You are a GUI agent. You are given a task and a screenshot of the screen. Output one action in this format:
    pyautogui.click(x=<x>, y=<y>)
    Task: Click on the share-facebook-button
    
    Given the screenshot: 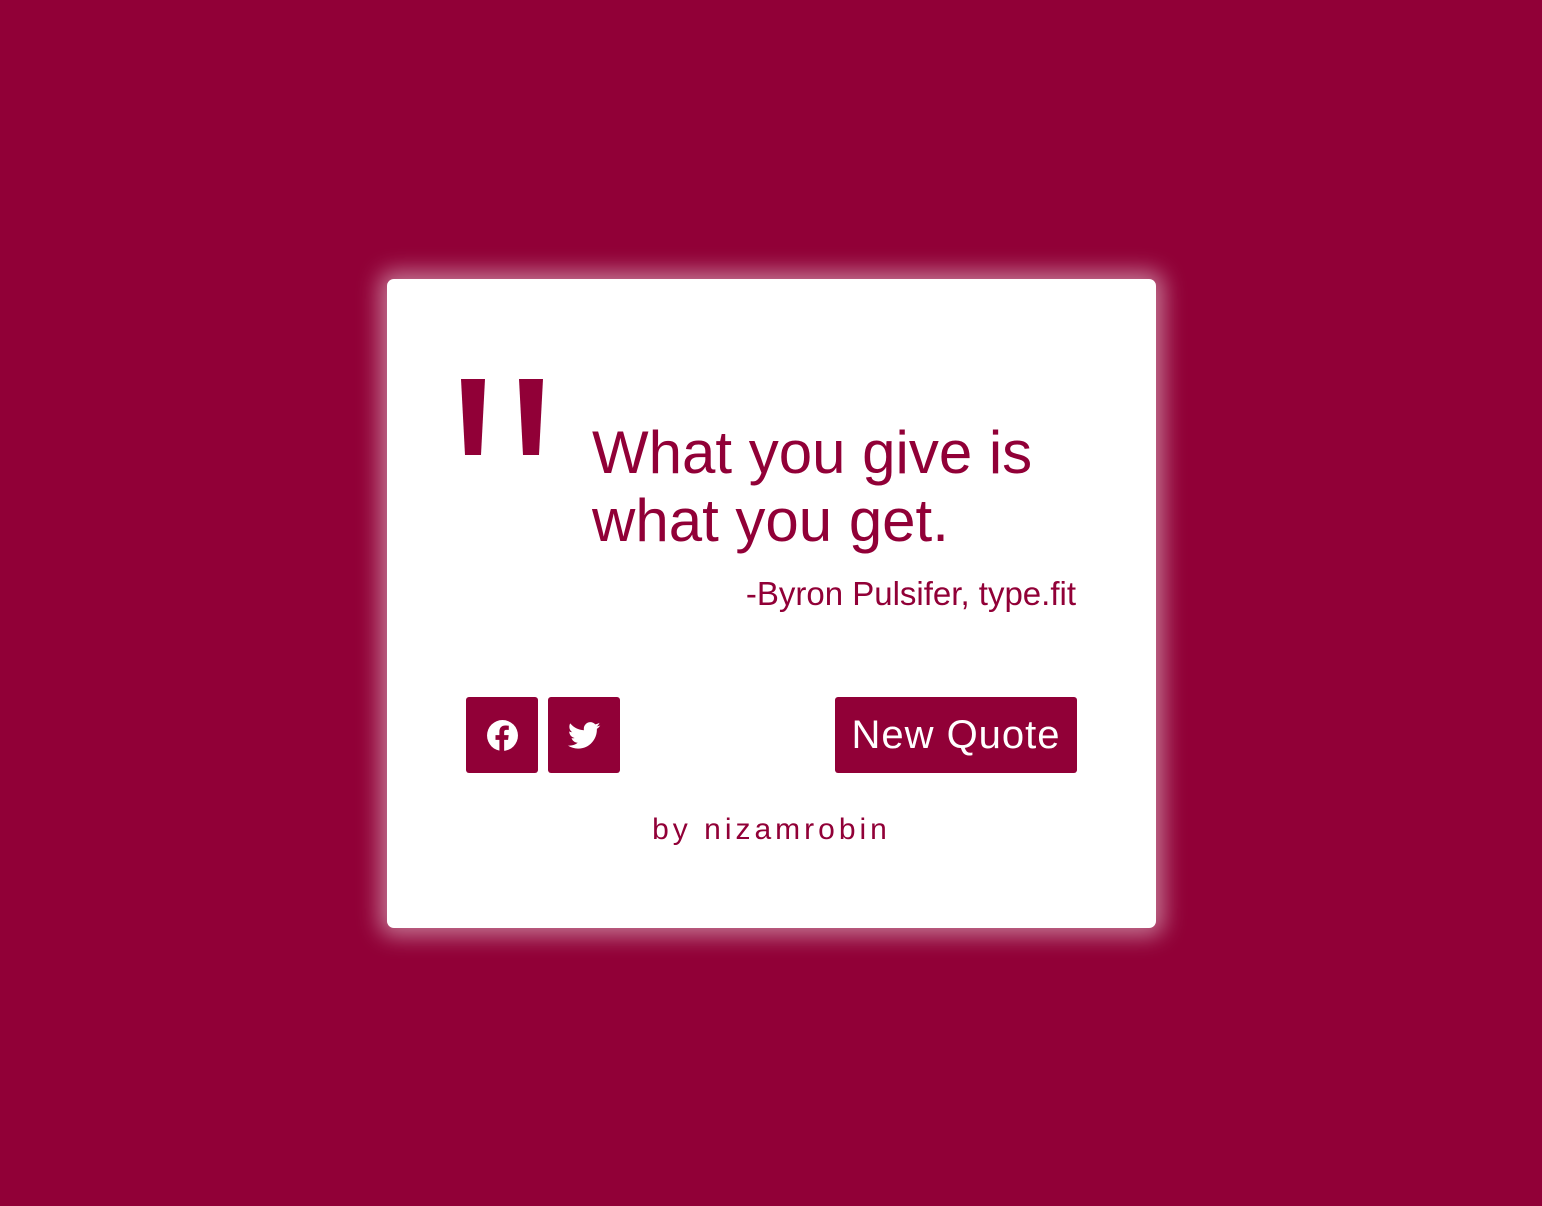 What is the action you would take?
    pyautogui.click(x=502, y=735)
    